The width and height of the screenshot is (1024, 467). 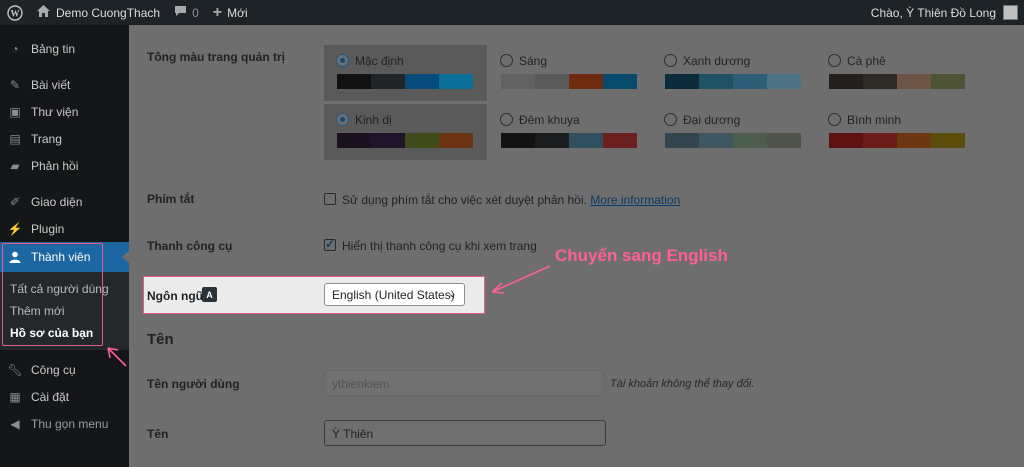 What do you see at coordinates (682, 384) in the screenshot?
I see `username-note: Tài khoản không thể thay đổi.` at bounding box center [682, 384].